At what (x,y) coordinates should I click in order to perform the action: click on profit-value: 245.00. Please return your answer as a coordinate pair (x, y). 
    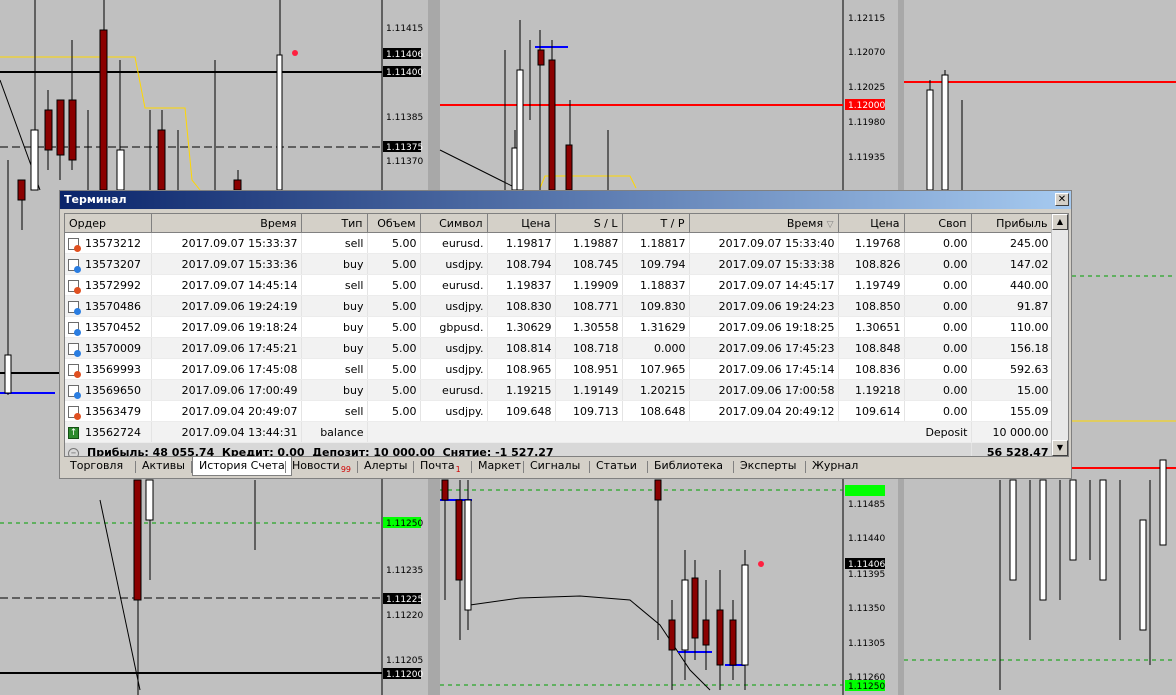
    Looking at the image, I should click on (1029, 243).